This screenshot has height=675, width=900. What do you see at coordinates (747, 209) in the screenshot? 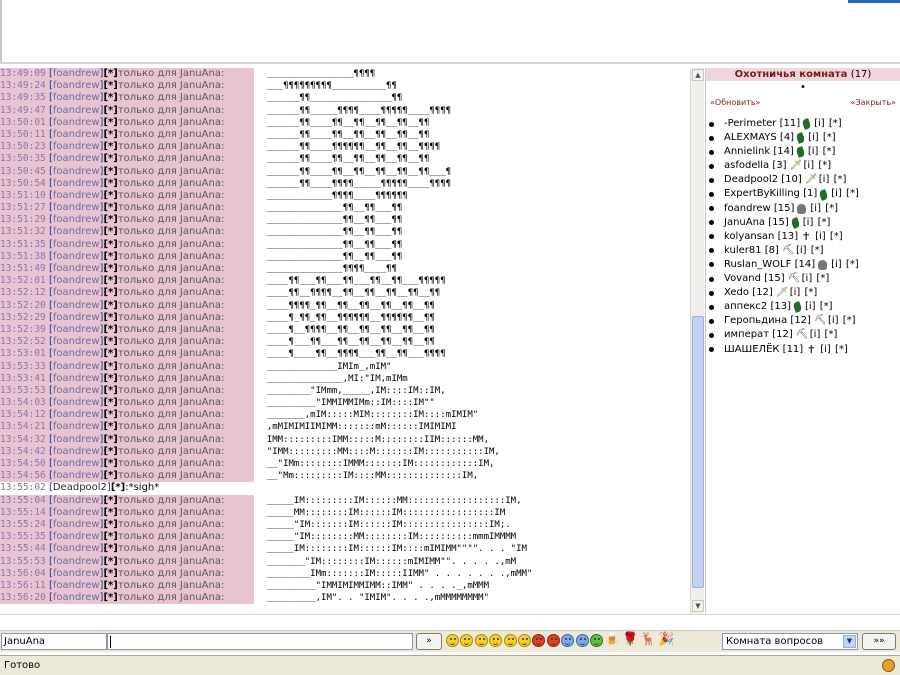
I see `user-name: foandrew` at bounding box center [747, 209].